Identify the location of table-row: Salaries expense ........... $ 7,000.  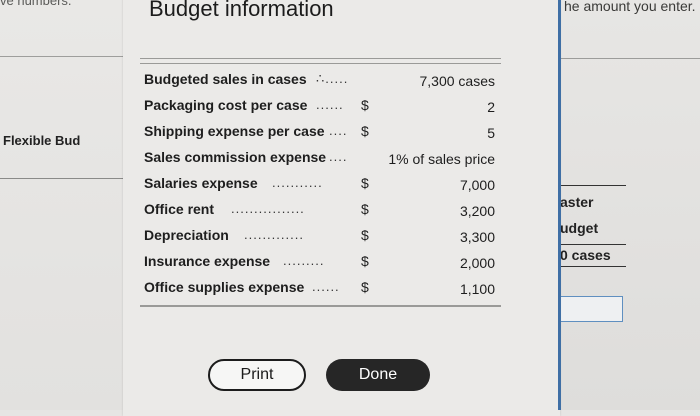
(320, 183).